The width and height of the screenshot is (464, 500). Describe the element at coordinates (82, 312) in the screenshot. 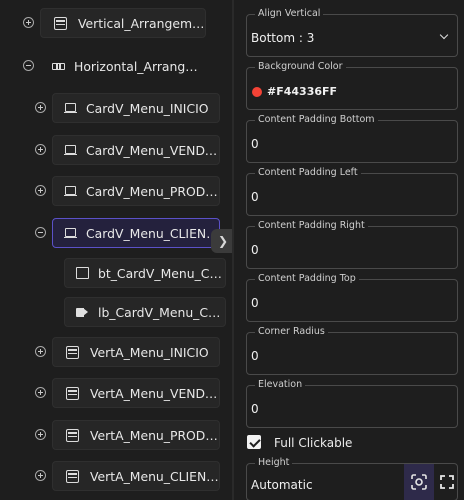

I see `label-icon` at that location.